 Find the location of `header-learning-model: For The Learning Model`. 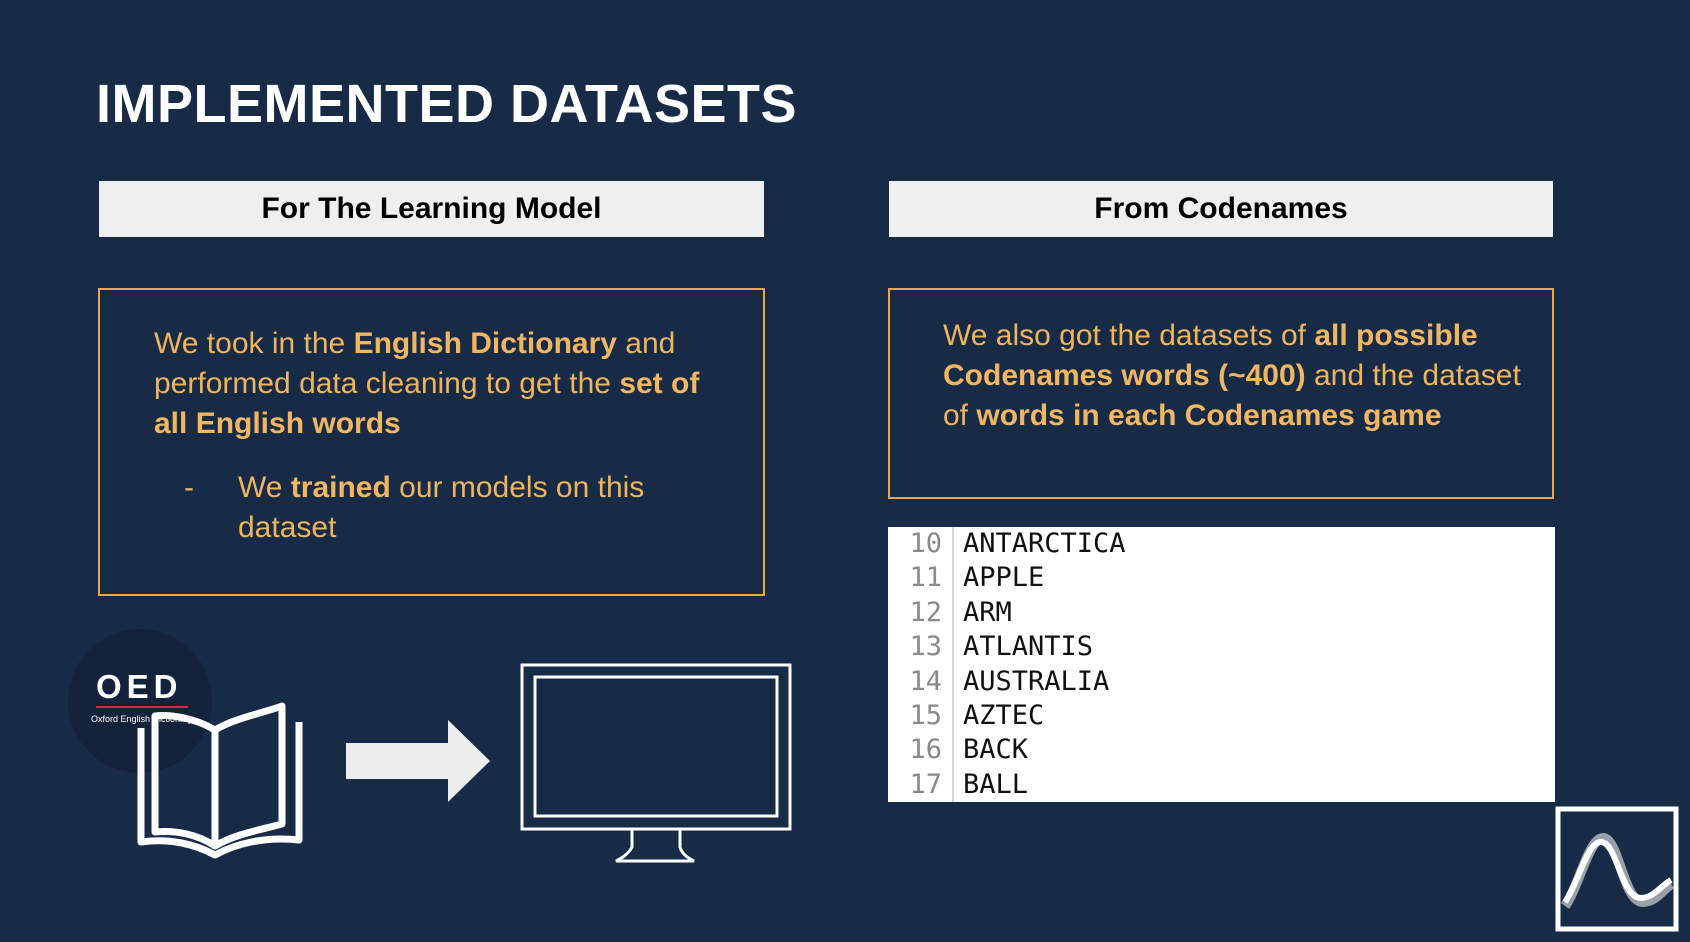

header-learning-model: For The Learning Model is located at coordinates (431, 209).